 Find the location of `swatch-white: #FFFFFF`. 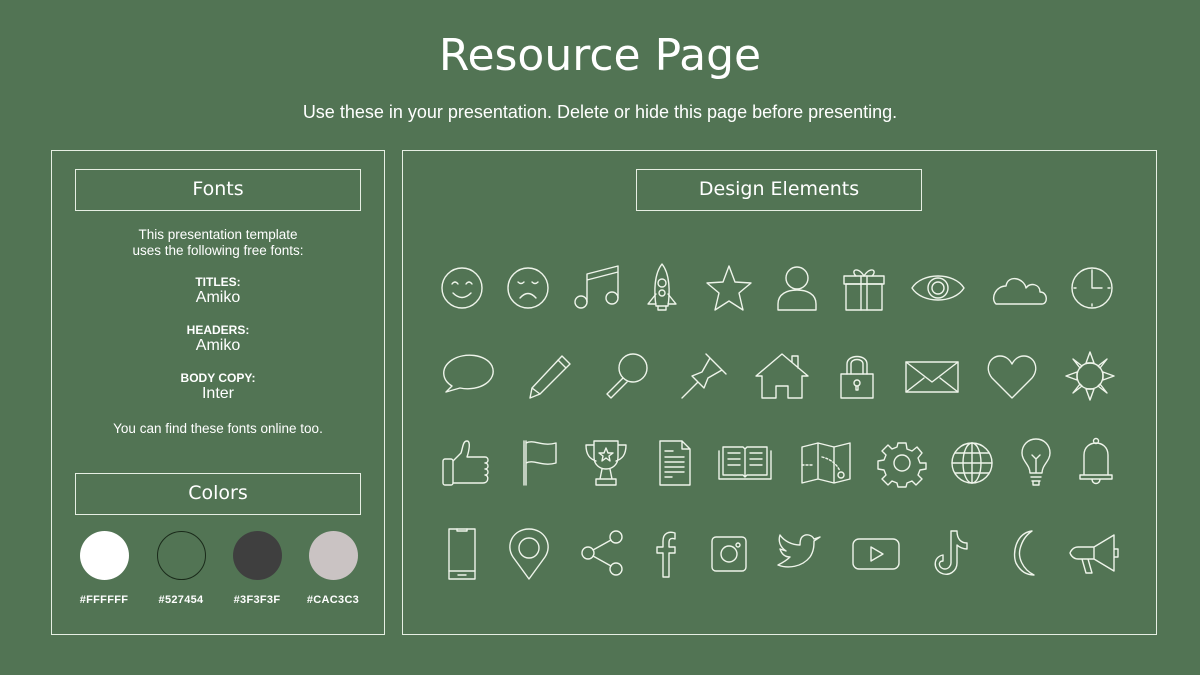

swatch-white: #FFFFFF is located at coordinates (104, 568).